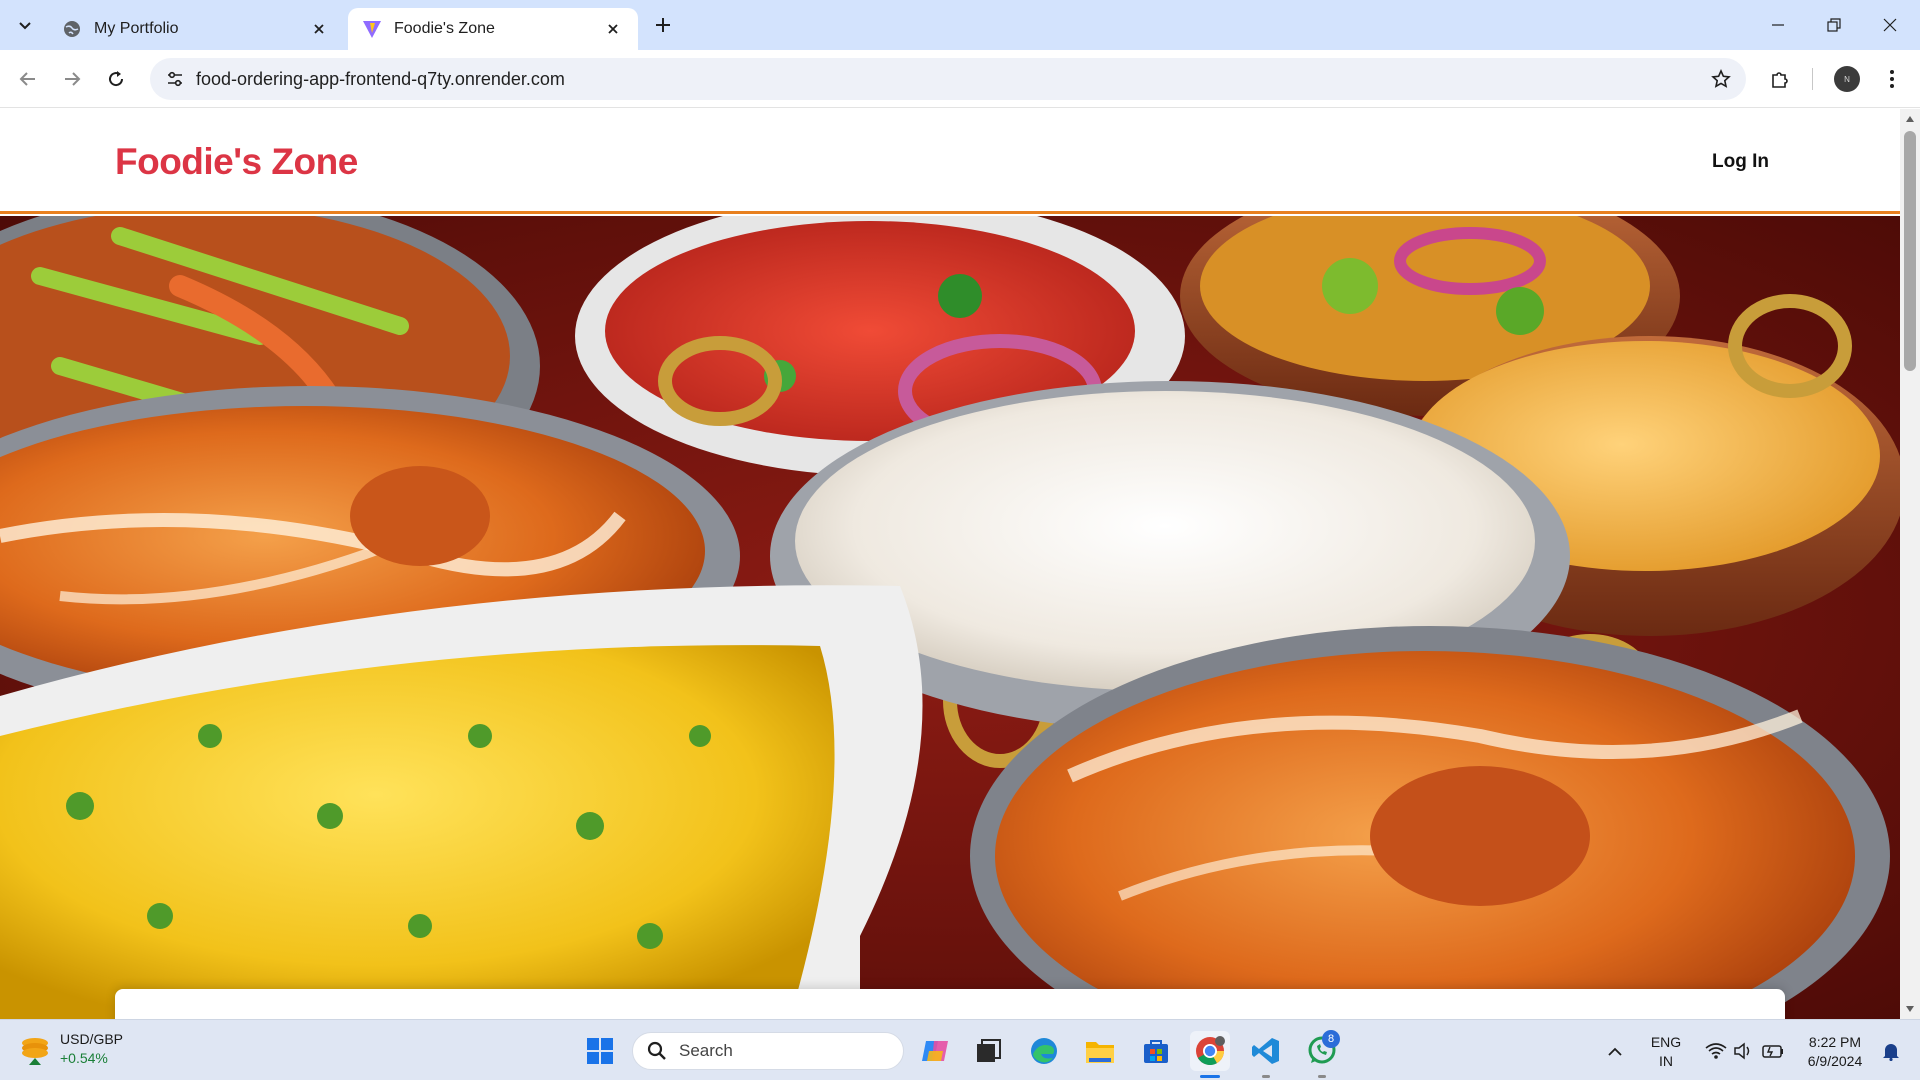 This screenshot has width=1920, height=1080. What do you see at coordinates (1210, 1076) in the screenshot?
I see `chrome-active-indicator` at bounding box center [1210, 1076].